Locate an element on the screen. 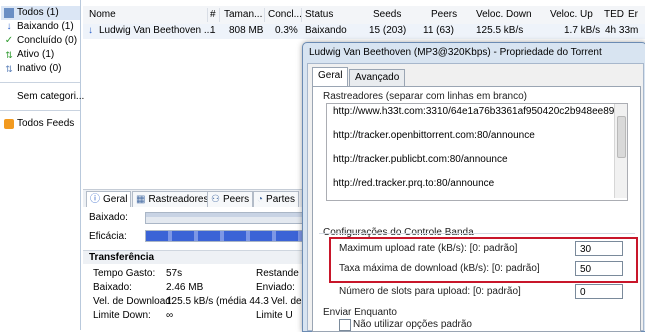 The image size is (645, 332). uploaded-label: Enviado: is located at coordinates (275, 287).